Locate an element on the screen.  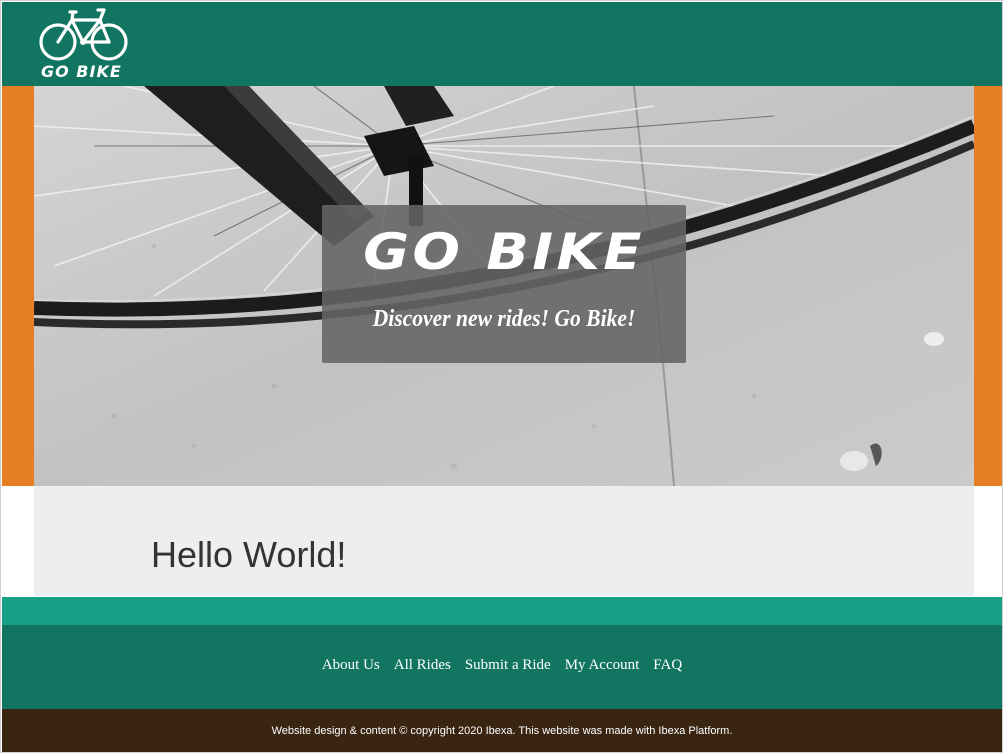
footer-link-about-us: About Us is located at coordinates (351, 665).